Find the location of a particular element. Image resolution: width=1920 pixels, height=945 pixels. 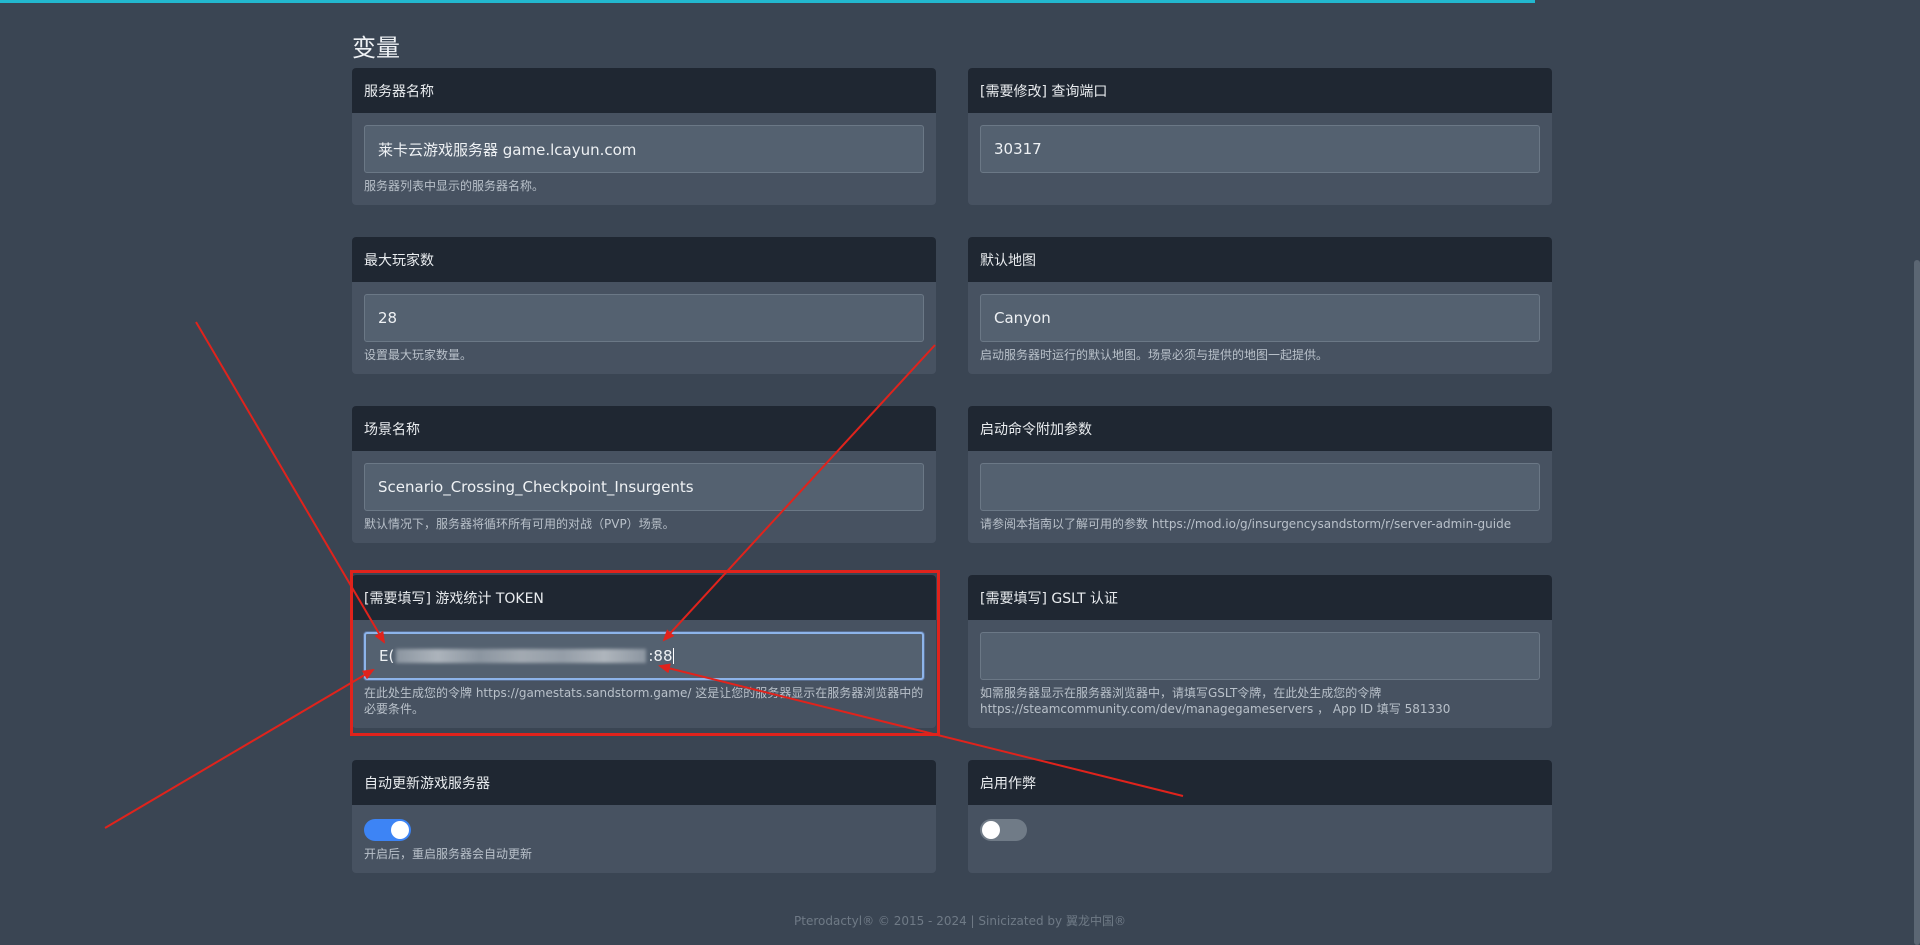

token-start: E( is located at coordinates (387, 656).